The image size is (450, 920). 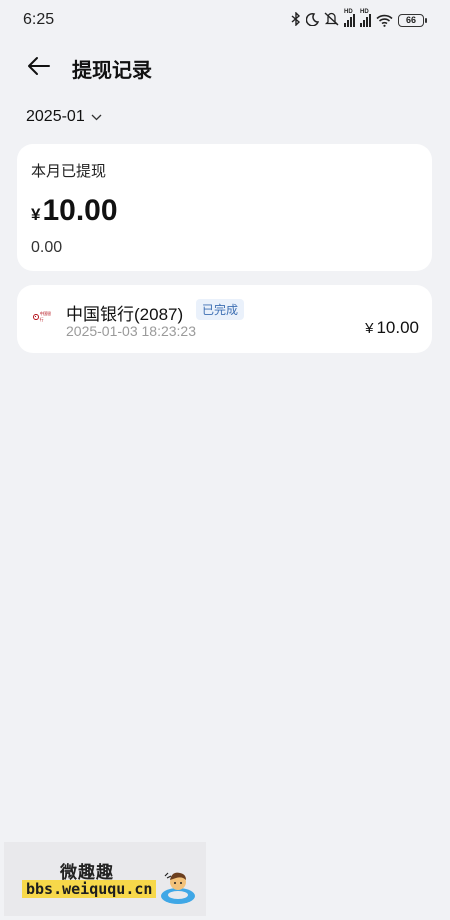 What do you see at coordinates (225, 20) in the screenshot?
I see `status-bar: 6:25 HD HD 66` at bounding box center [225, 20].